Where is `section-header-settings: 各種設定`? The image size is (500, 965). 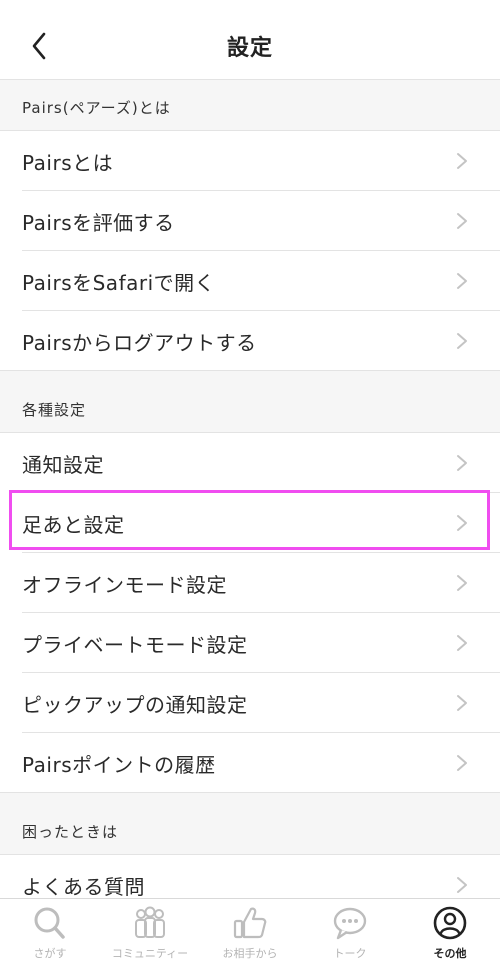 section-header-settings: 各種設定 is located at coordinates (250, 402).